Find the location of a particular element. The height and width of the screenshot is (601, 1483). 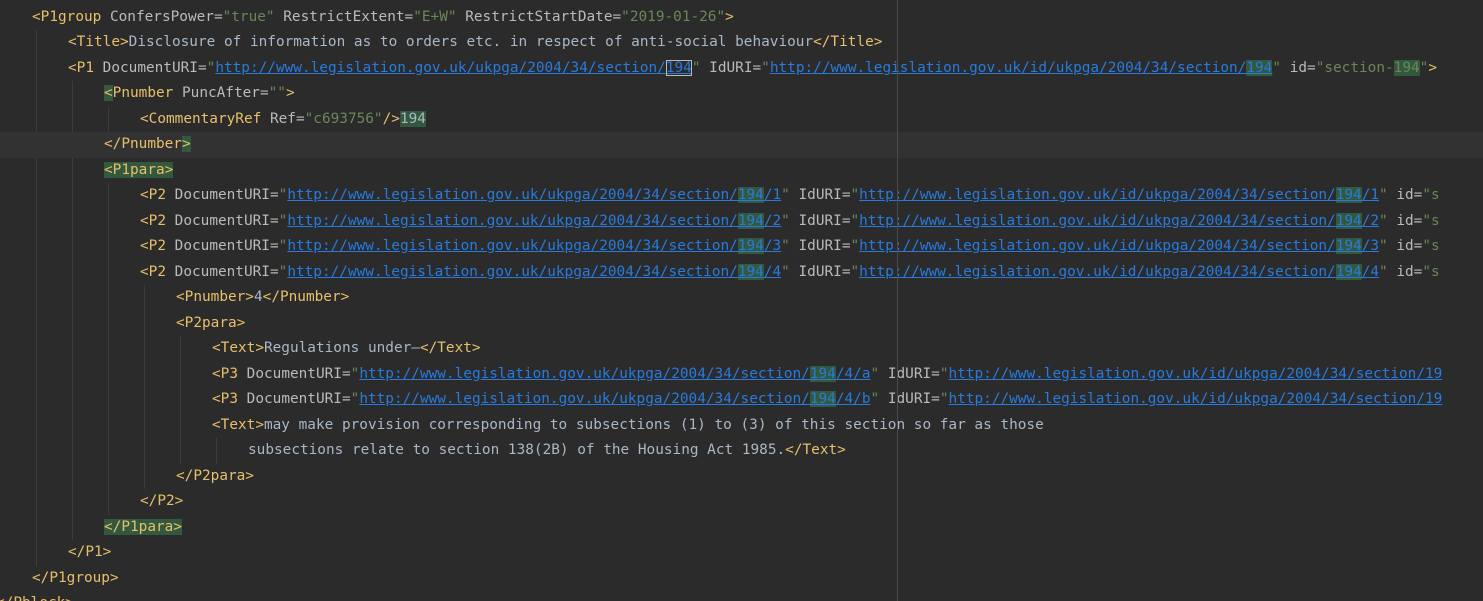

xml-tag: </P1> is located at coordinates (90, 552).